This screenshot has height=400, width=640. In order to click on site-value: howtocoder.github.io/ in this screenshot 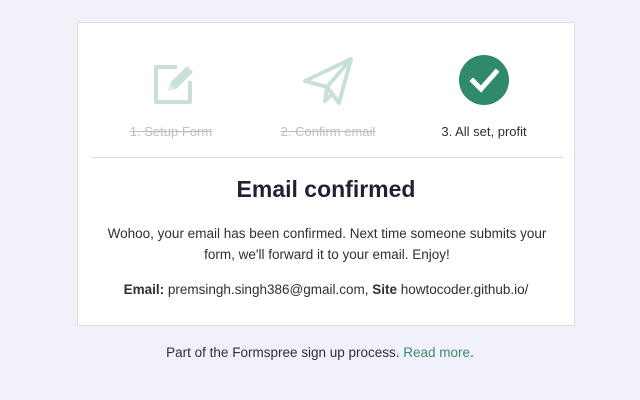, I will do `click(464, 289)`.